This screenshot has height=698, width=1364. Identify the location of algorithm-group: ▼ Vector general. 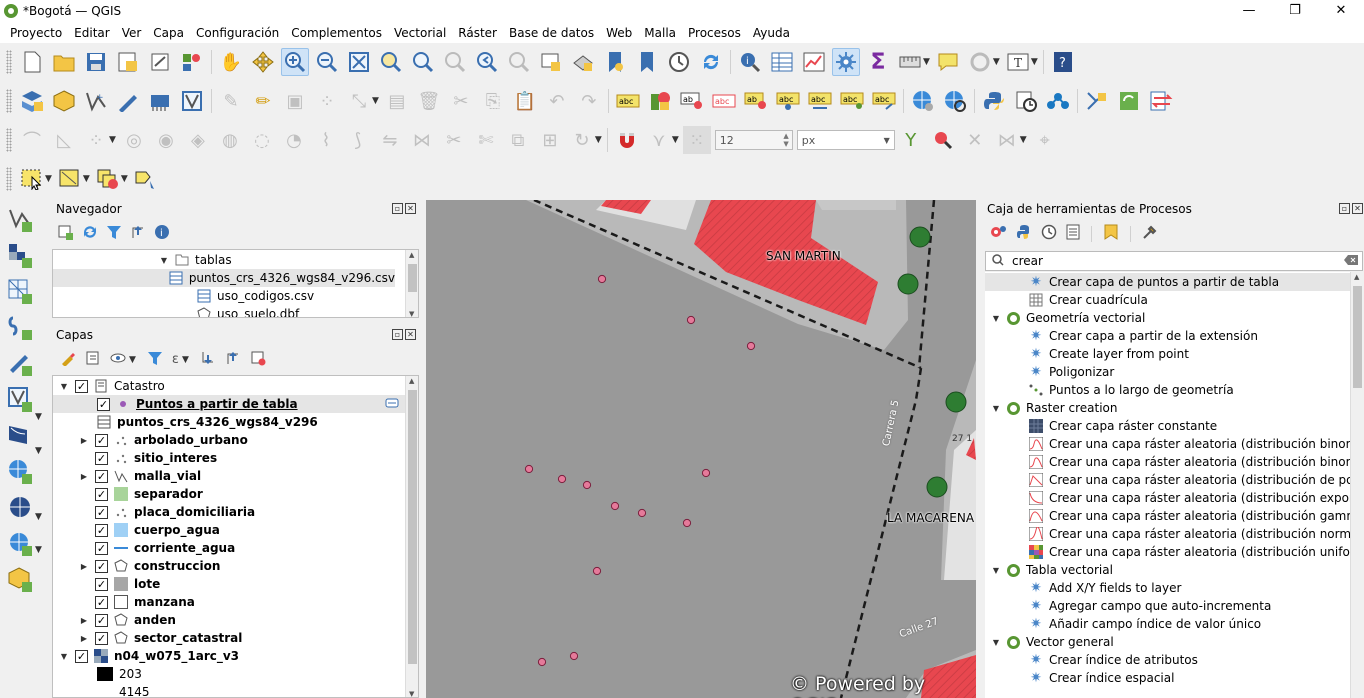
(1052, 642).